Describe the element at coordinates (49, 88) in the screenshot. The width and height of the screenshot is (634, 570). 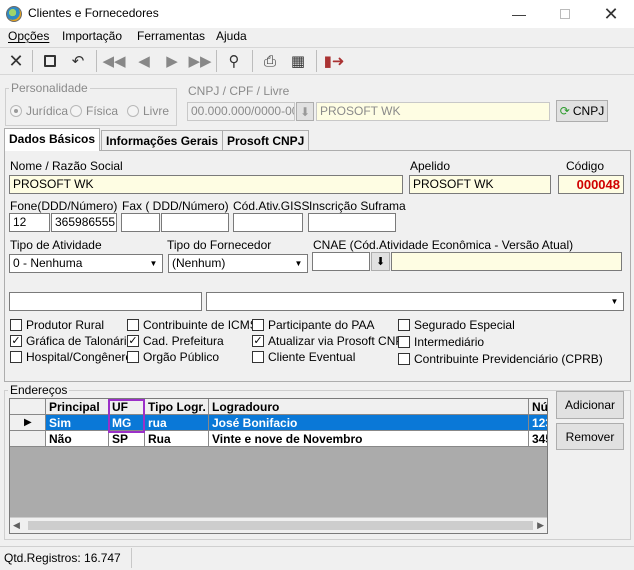
I see `personalidade-label: Personalidade` at that location.